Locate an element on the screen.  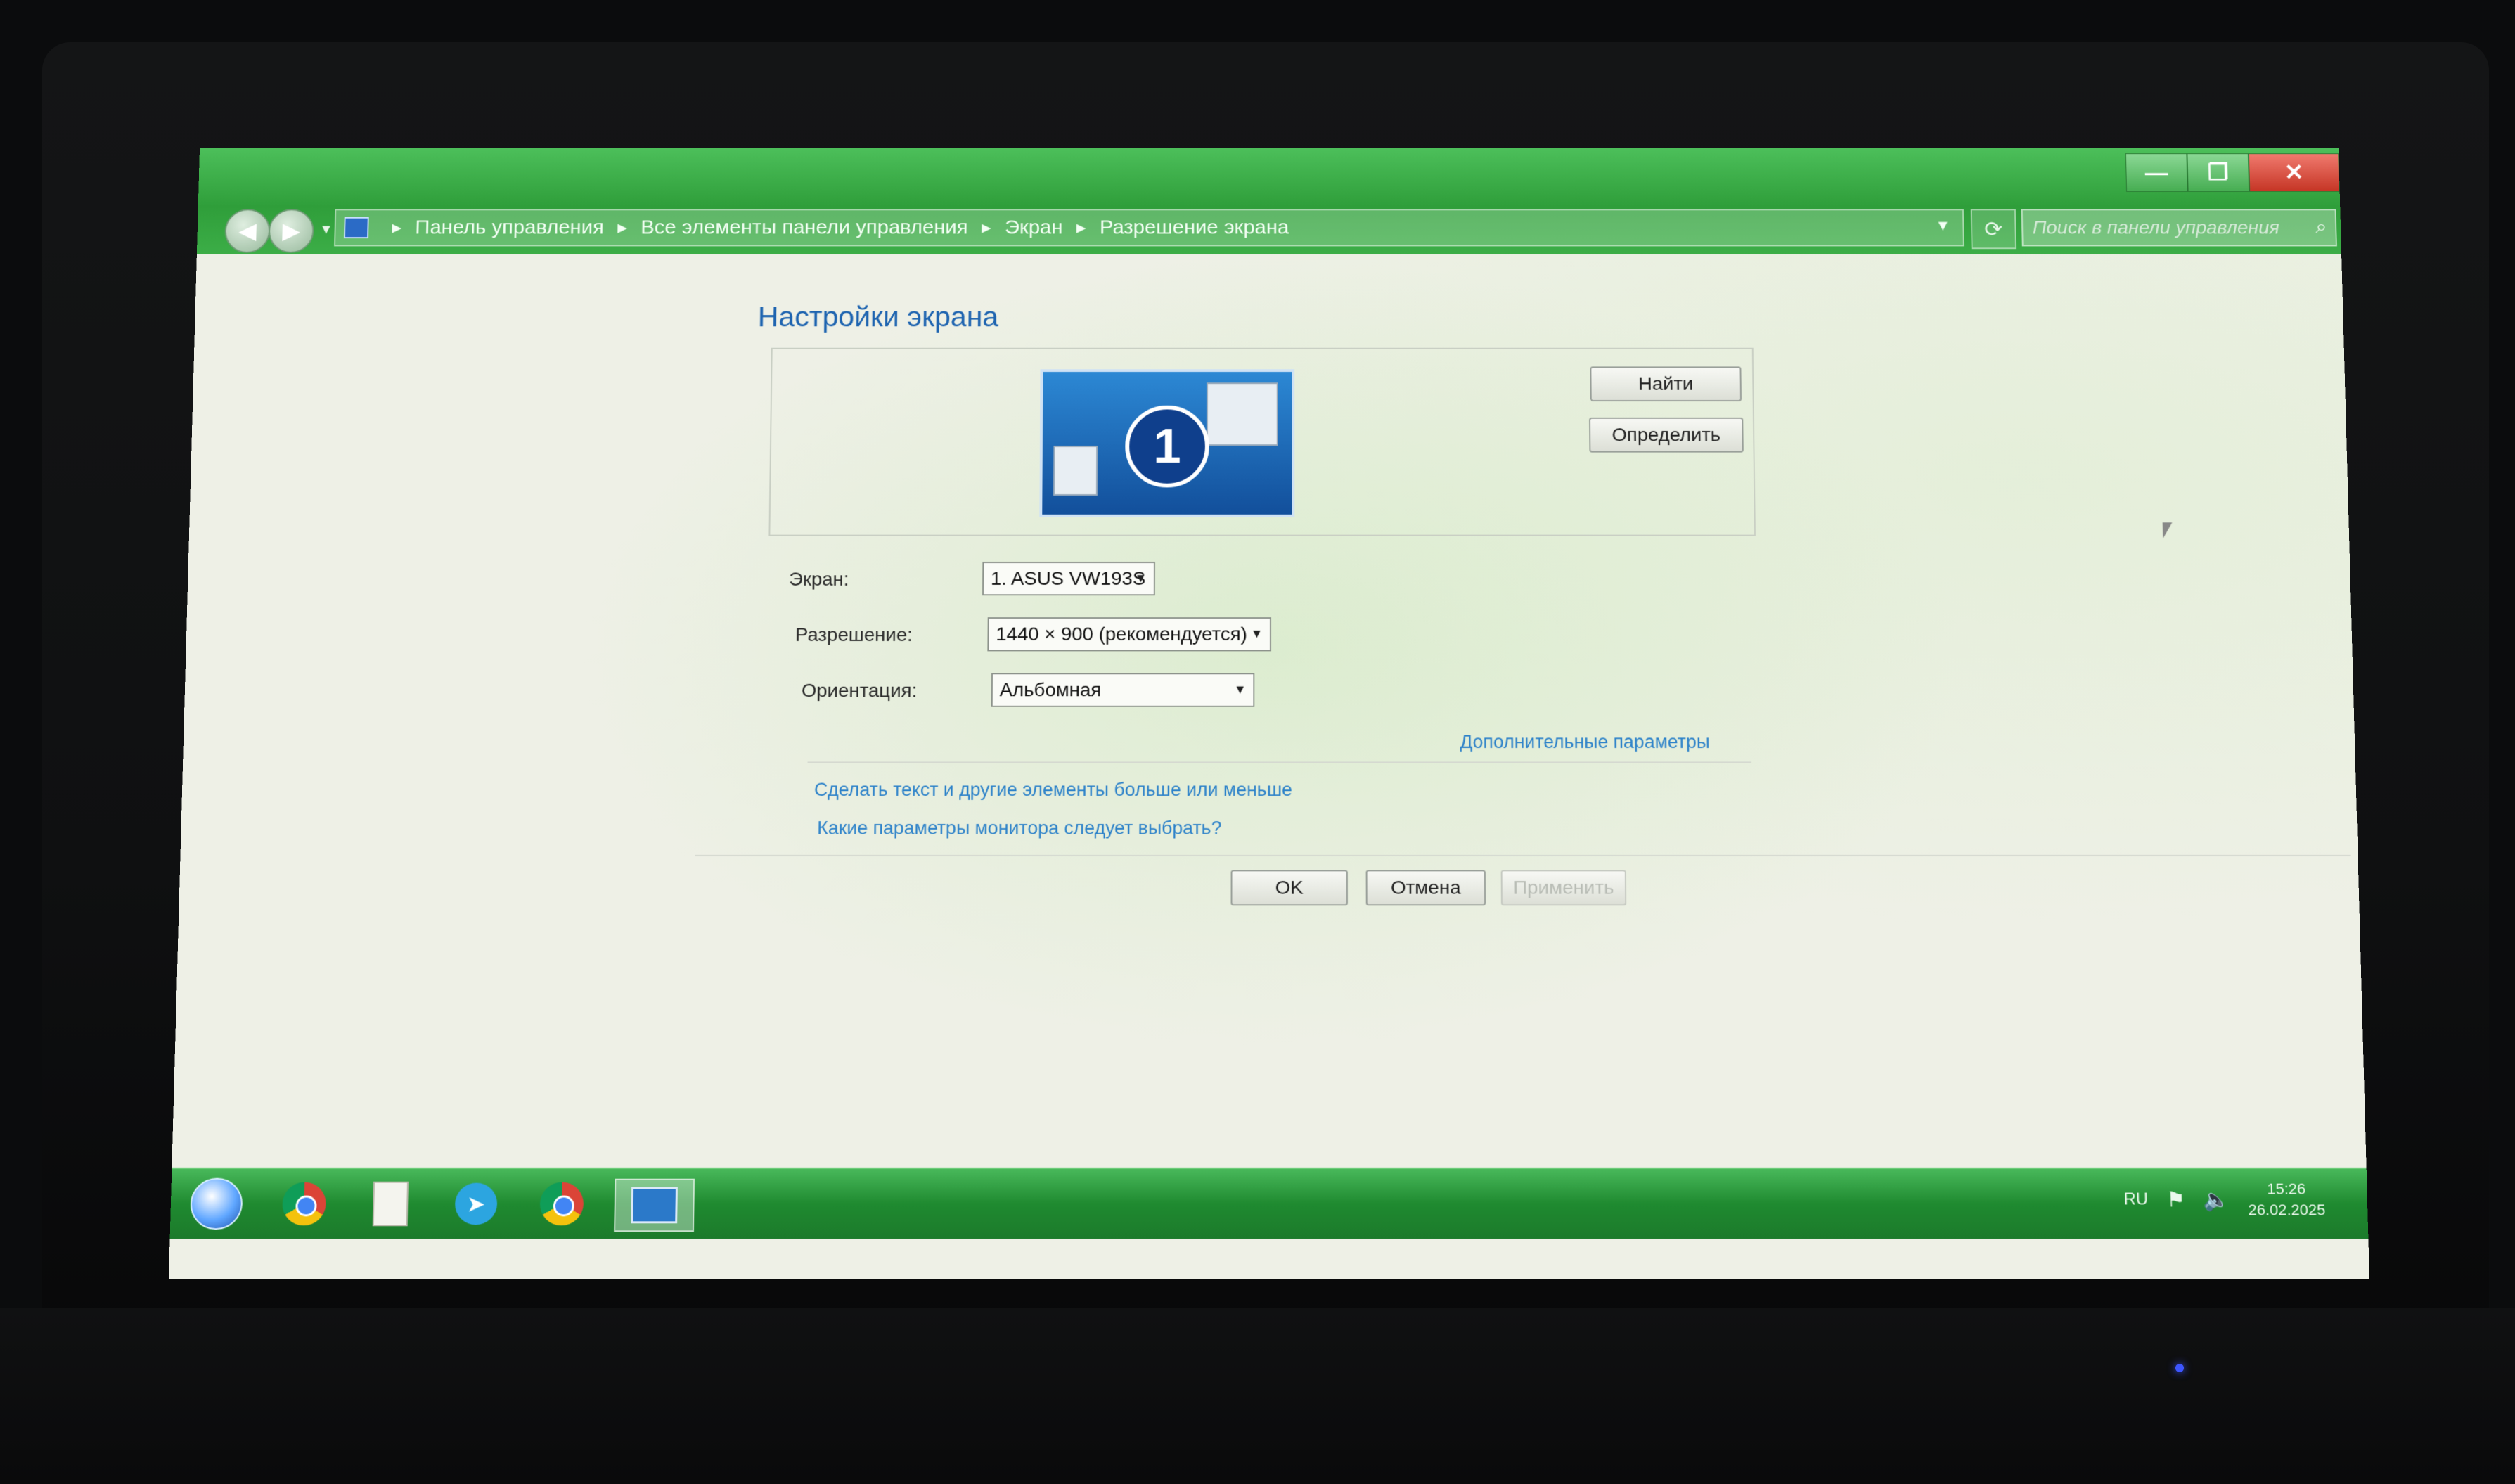
back-arrow-icon: ◀ is located at coordinates (248, 231).